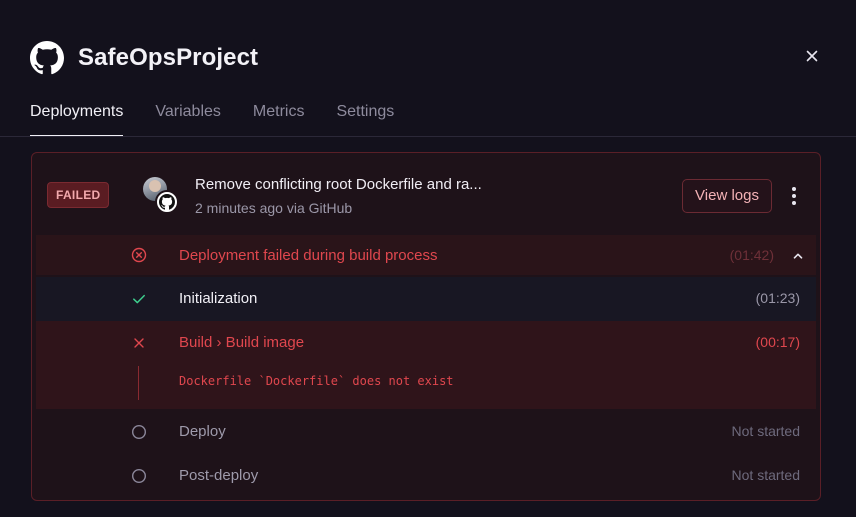 The height and width of the screenshot is (517, 856). Describe the element at coordinates (202, 431) in the screenshot. I see `step-label: Deploy` at that location.